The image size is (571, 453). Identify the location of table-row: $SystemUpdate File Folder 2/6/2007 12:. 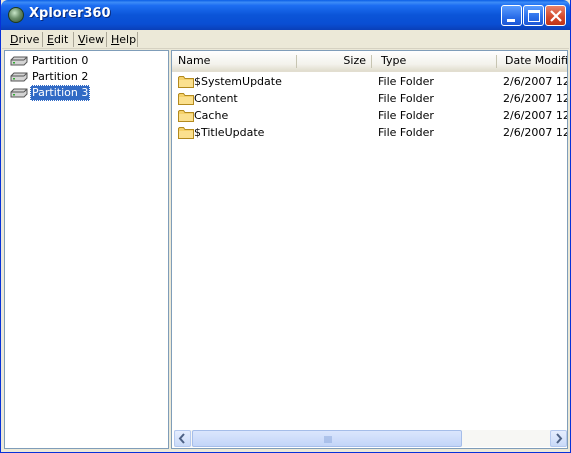
(369, 81).